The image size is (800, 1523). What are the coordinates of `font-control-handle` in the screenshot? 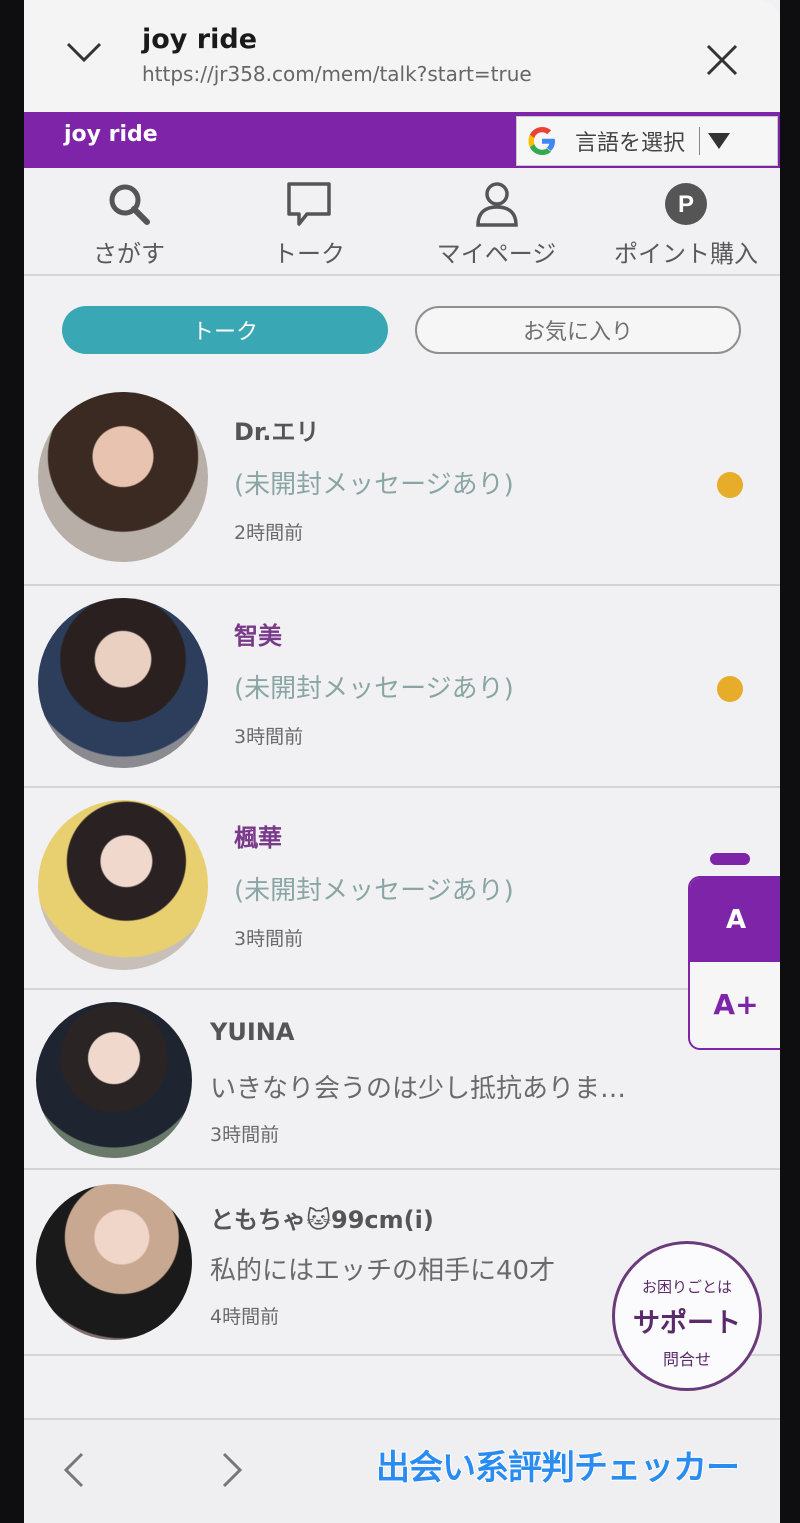 It's located at (730, 859).